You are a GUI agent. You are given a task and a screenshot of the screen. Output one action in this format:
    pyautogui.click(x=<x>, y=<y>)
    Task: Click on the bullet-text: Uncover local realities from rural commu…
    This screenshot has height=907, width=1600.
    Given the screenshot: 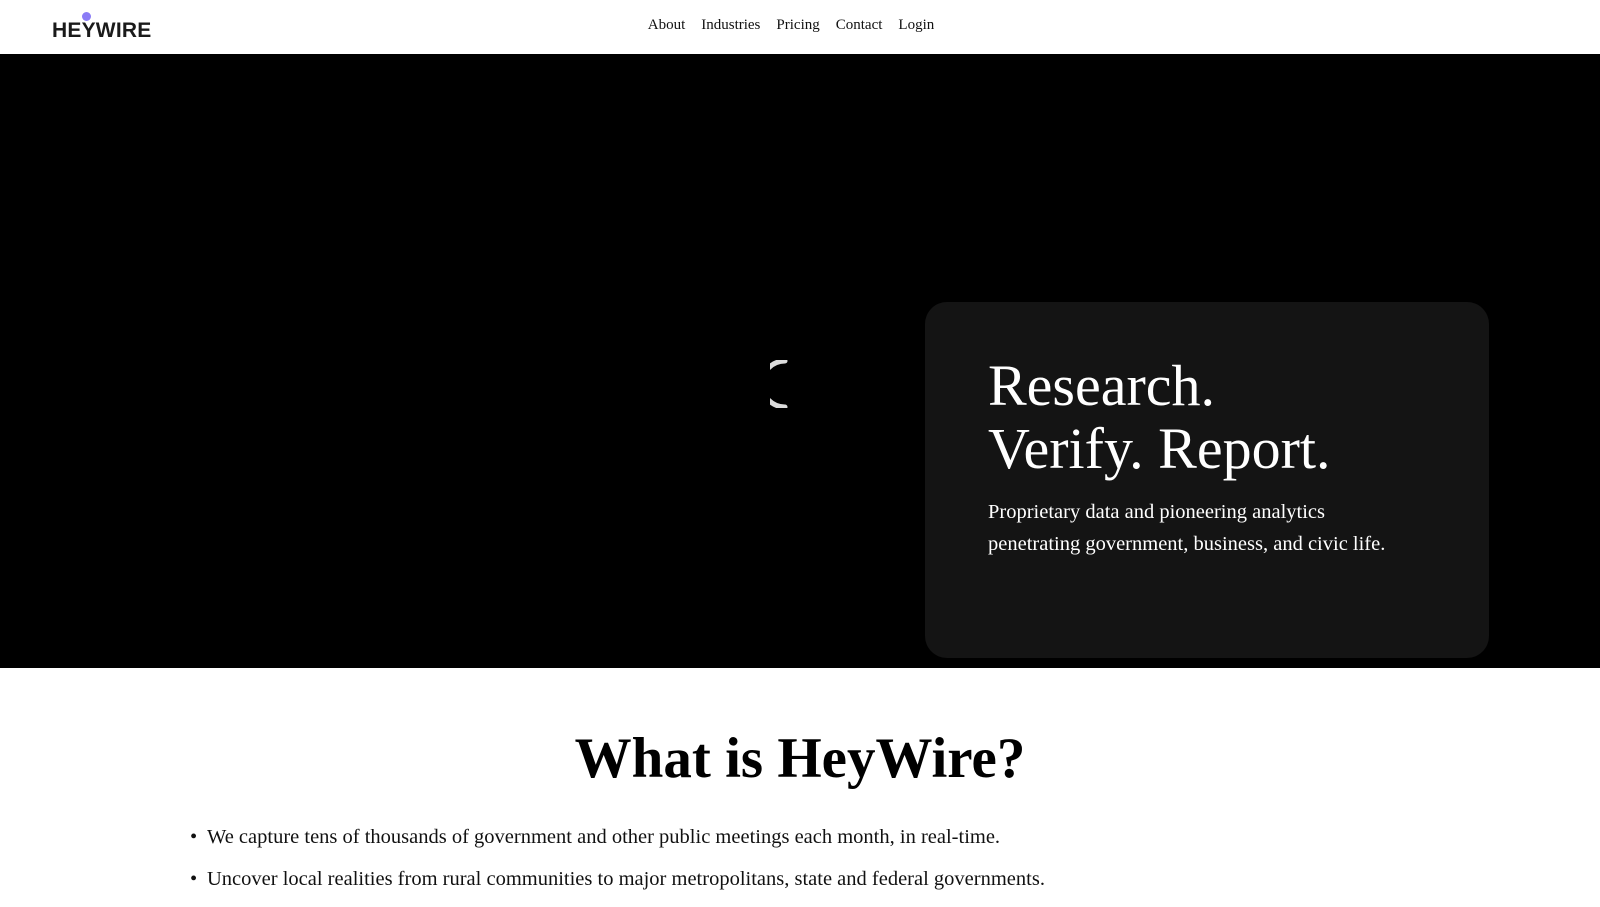 What is the action you would take?
    pyautogui.click(x=626, y=879)
    